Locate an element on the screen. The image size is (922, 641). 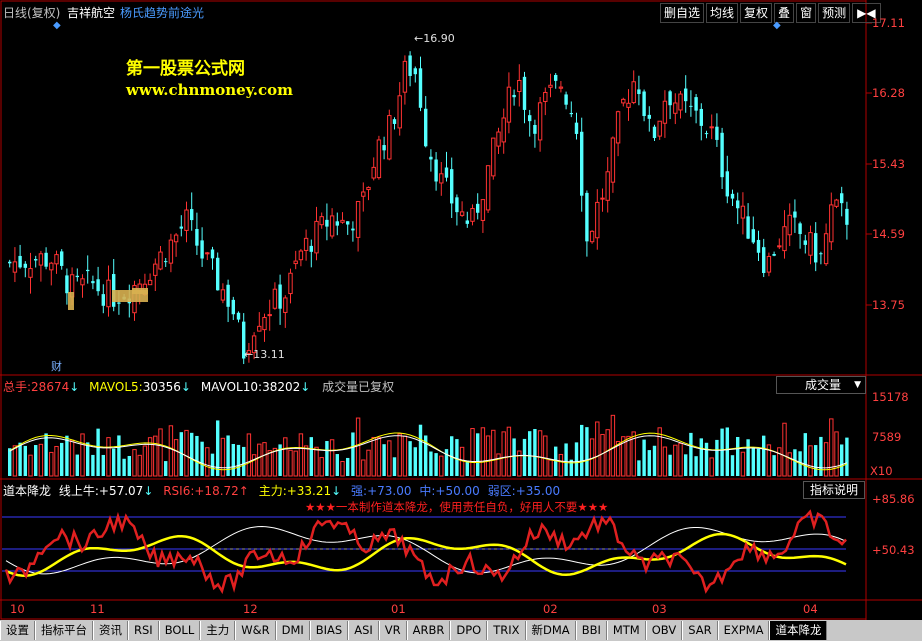
volume-selector: 成交量 ▼ is located at coordinates (821, 385).